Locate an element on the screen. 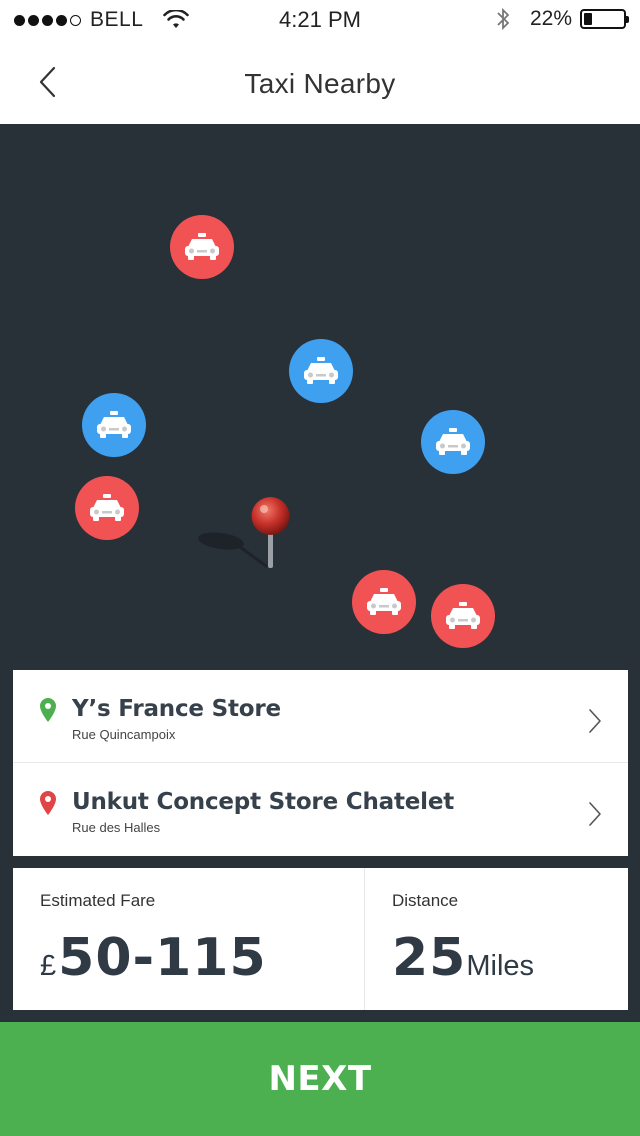  destination-address: Rue des Halles is located at coordinates (116, 827).